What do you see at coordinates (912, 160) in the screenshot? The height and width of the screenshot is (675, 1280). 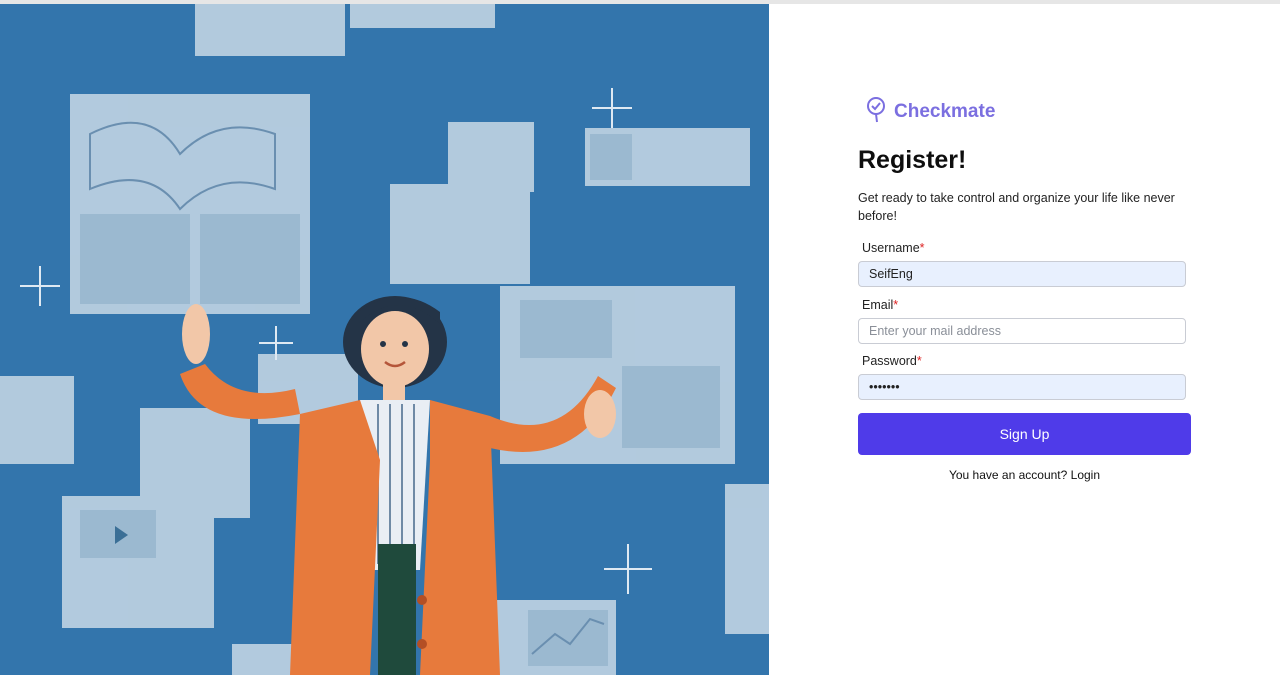 I see `page-title: Register!` at bounding box center [912, 160].